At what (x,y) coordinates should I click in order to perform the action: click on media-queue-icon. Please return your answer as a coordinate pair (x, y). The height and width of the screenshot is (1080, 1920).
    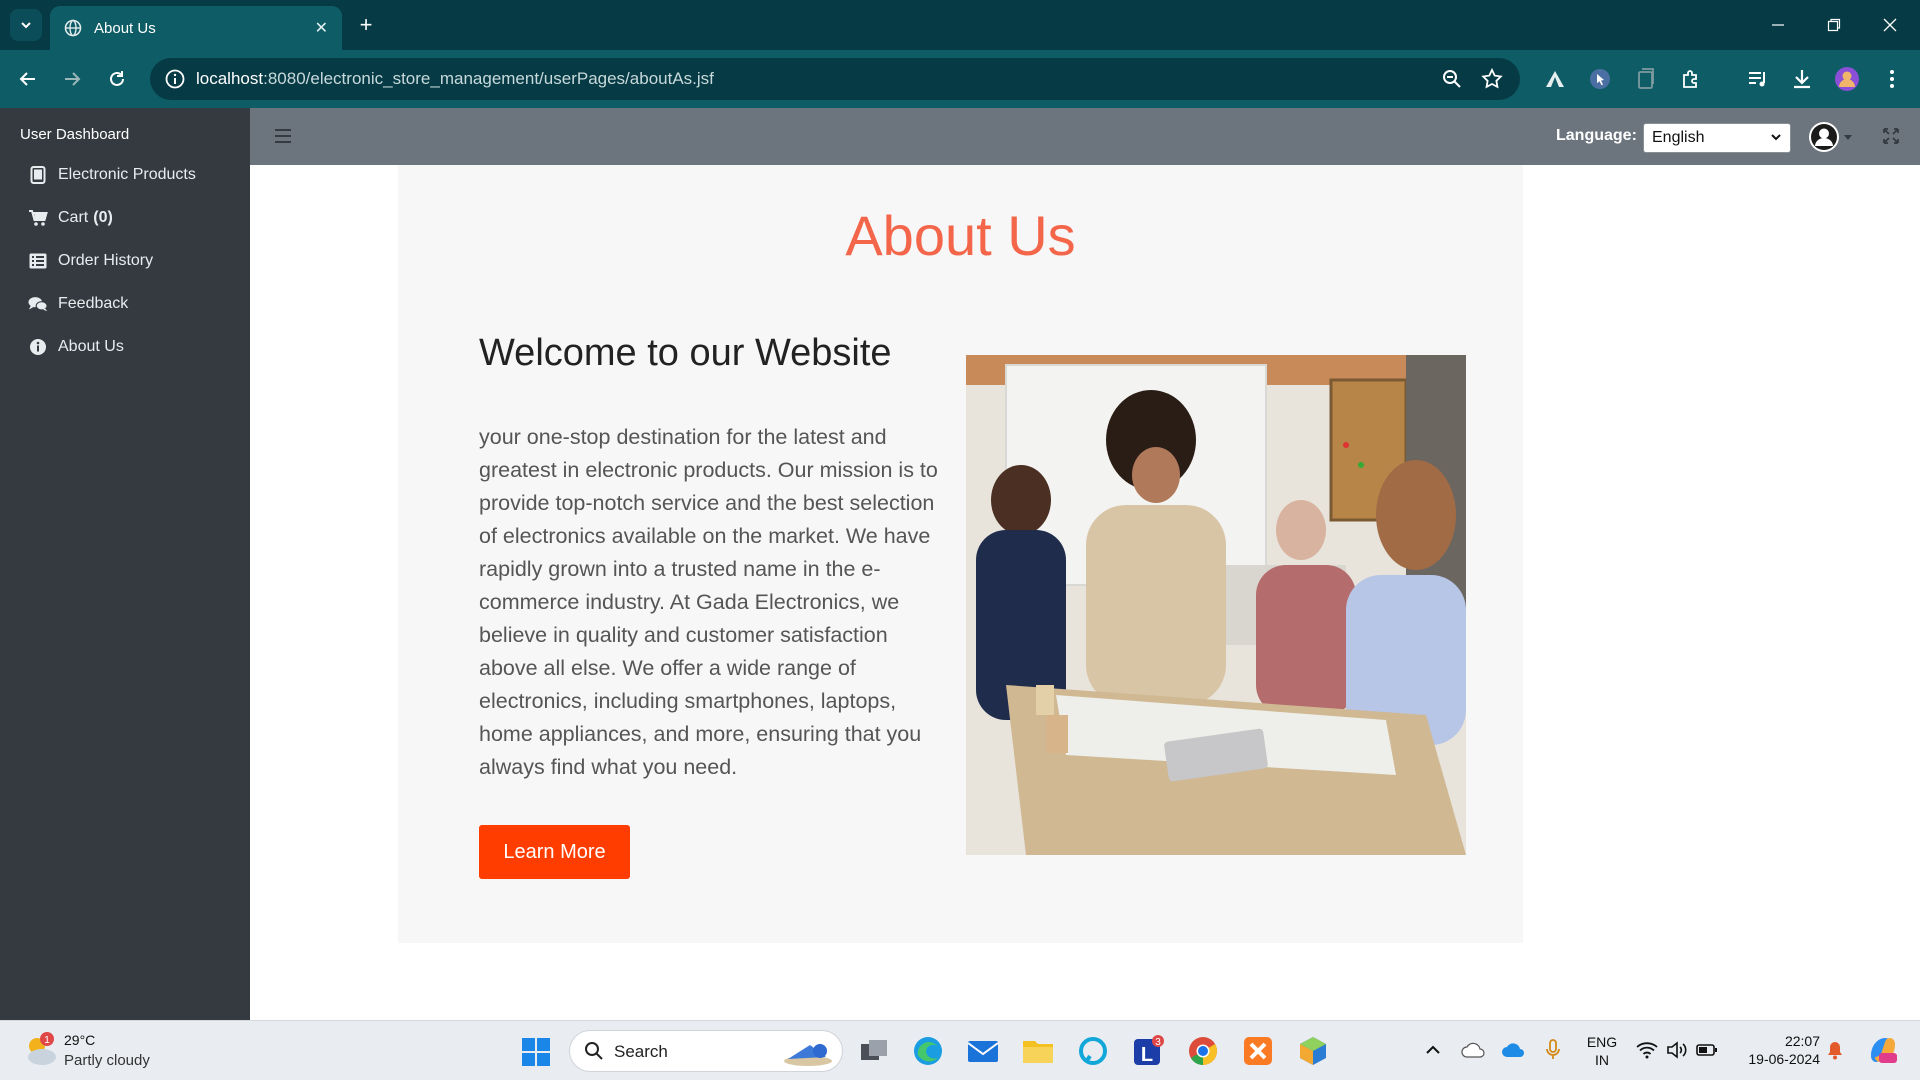
    Looking at the image, I should click on (1758, 79).